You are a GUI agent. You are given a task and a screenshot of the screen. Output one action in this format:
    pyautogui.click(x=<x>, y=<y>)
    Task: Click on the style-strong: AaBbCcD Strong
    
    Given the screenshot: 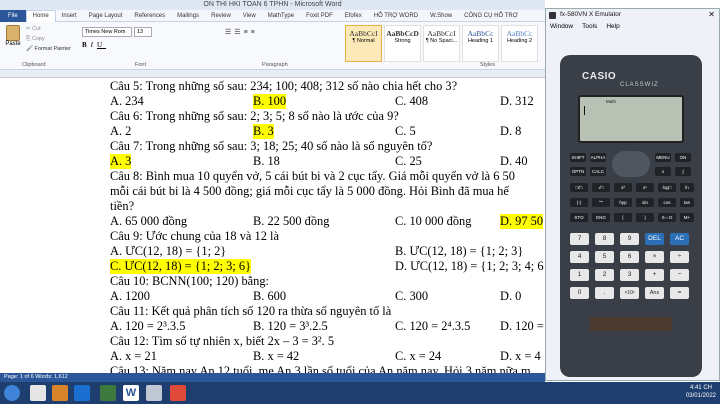 What is the action you would take?
    pyautogui.click(x=402, y=43)
    